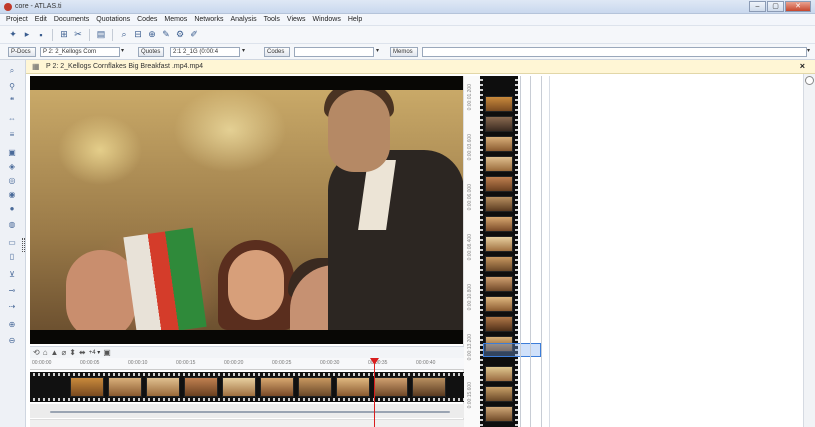  What do you see at coordinates (101, 34) in the screenshot?
I see `print-icon: ▤` at bounding box center [101, 34].